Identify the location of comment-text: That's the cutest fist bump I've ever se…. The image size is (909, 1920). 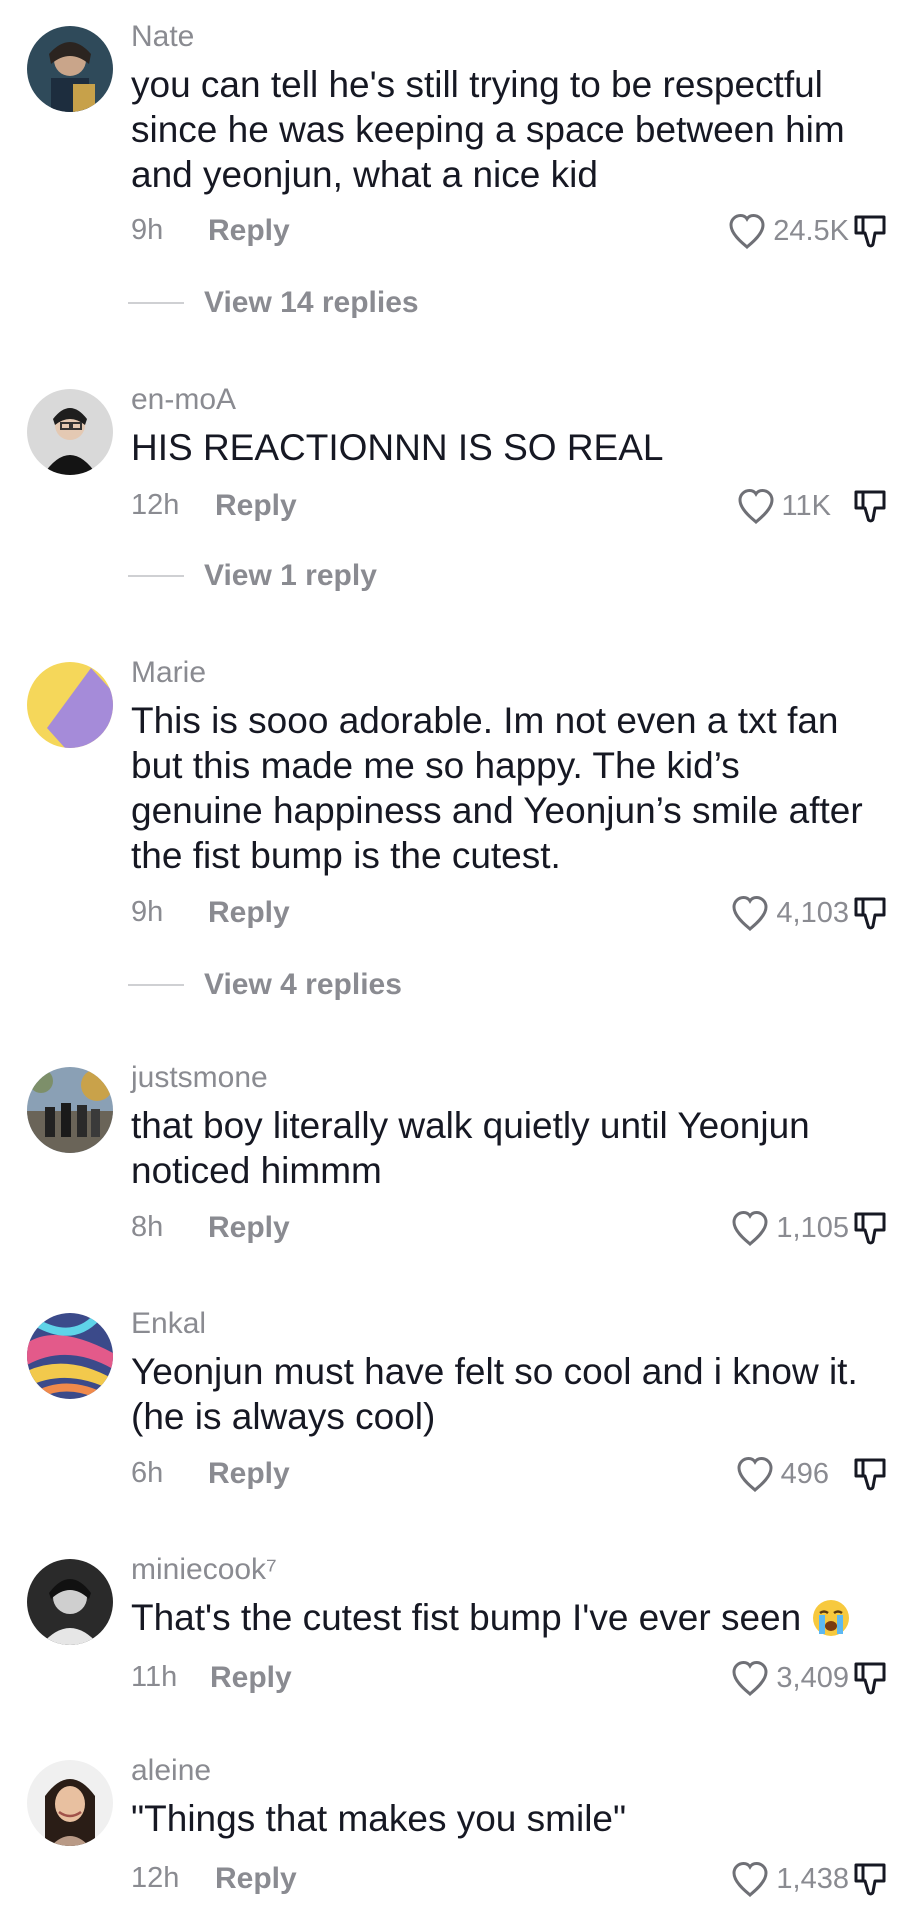
(501, 1617).